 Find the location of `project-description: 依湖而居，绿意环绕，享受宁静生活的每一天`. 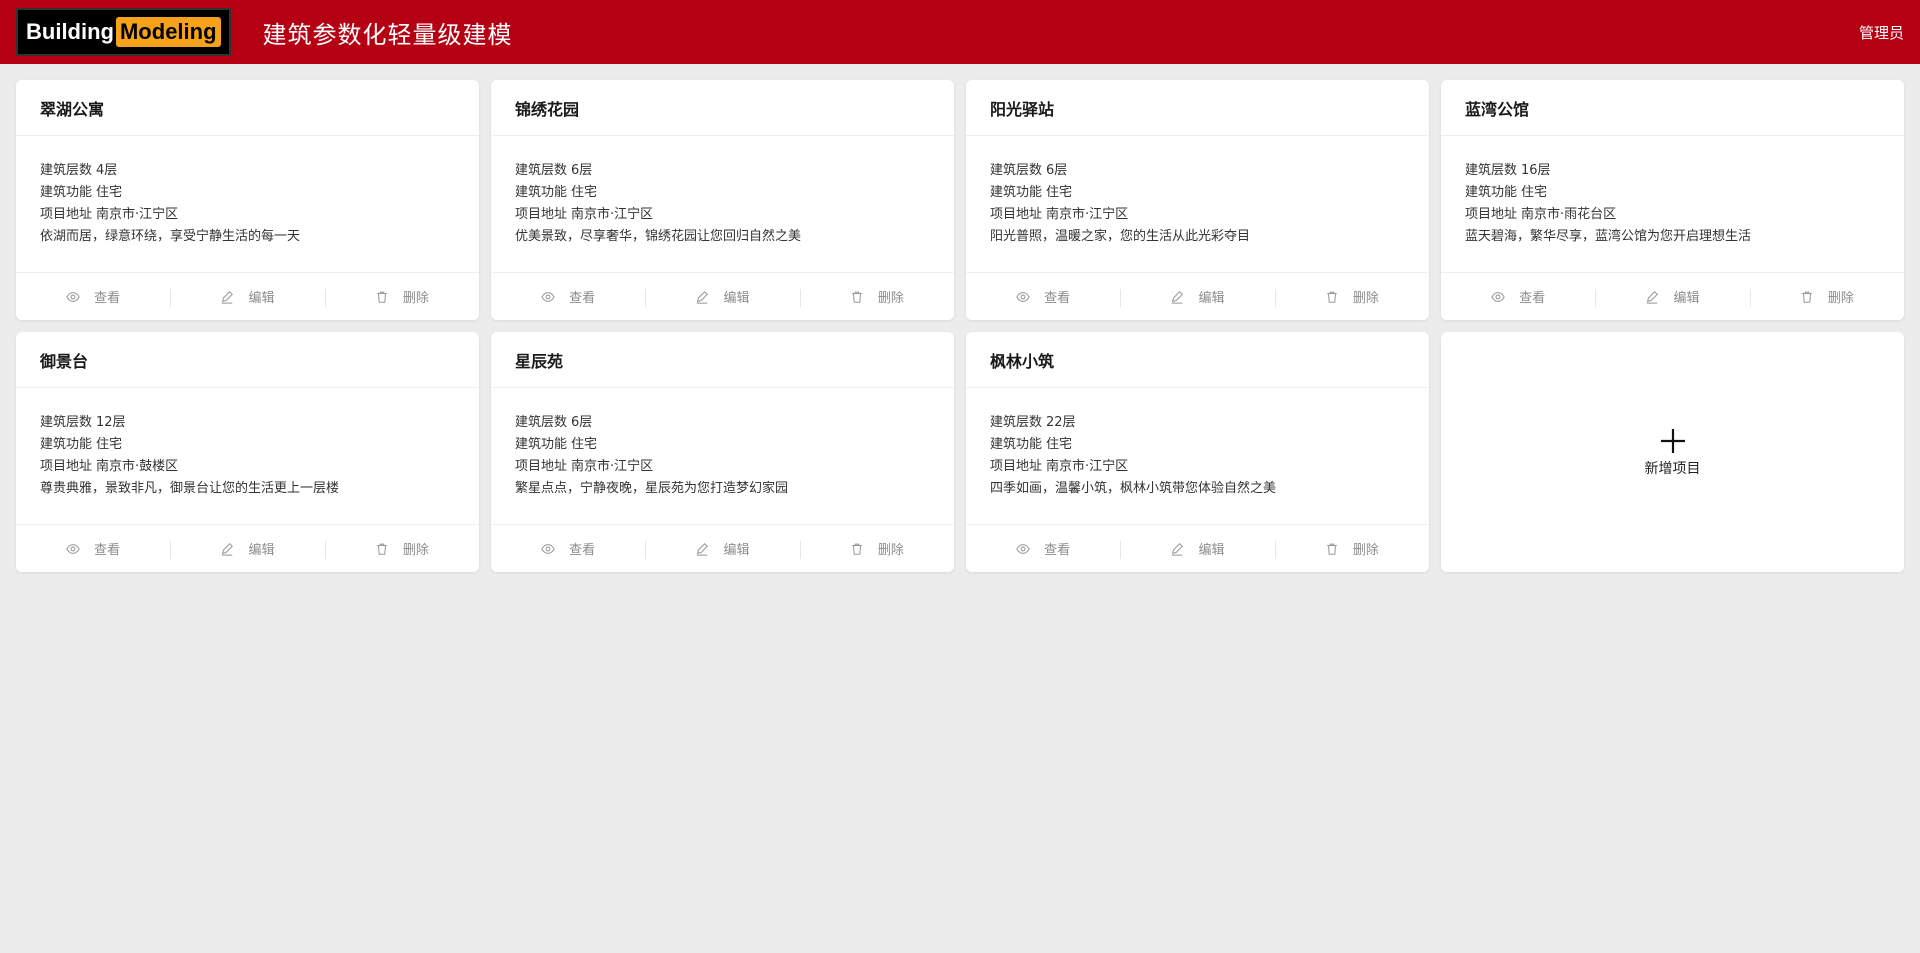

project-description: 依湖而居，绿意环绕，享受宁静生活的每一天 is located at coordinates (170, 236).